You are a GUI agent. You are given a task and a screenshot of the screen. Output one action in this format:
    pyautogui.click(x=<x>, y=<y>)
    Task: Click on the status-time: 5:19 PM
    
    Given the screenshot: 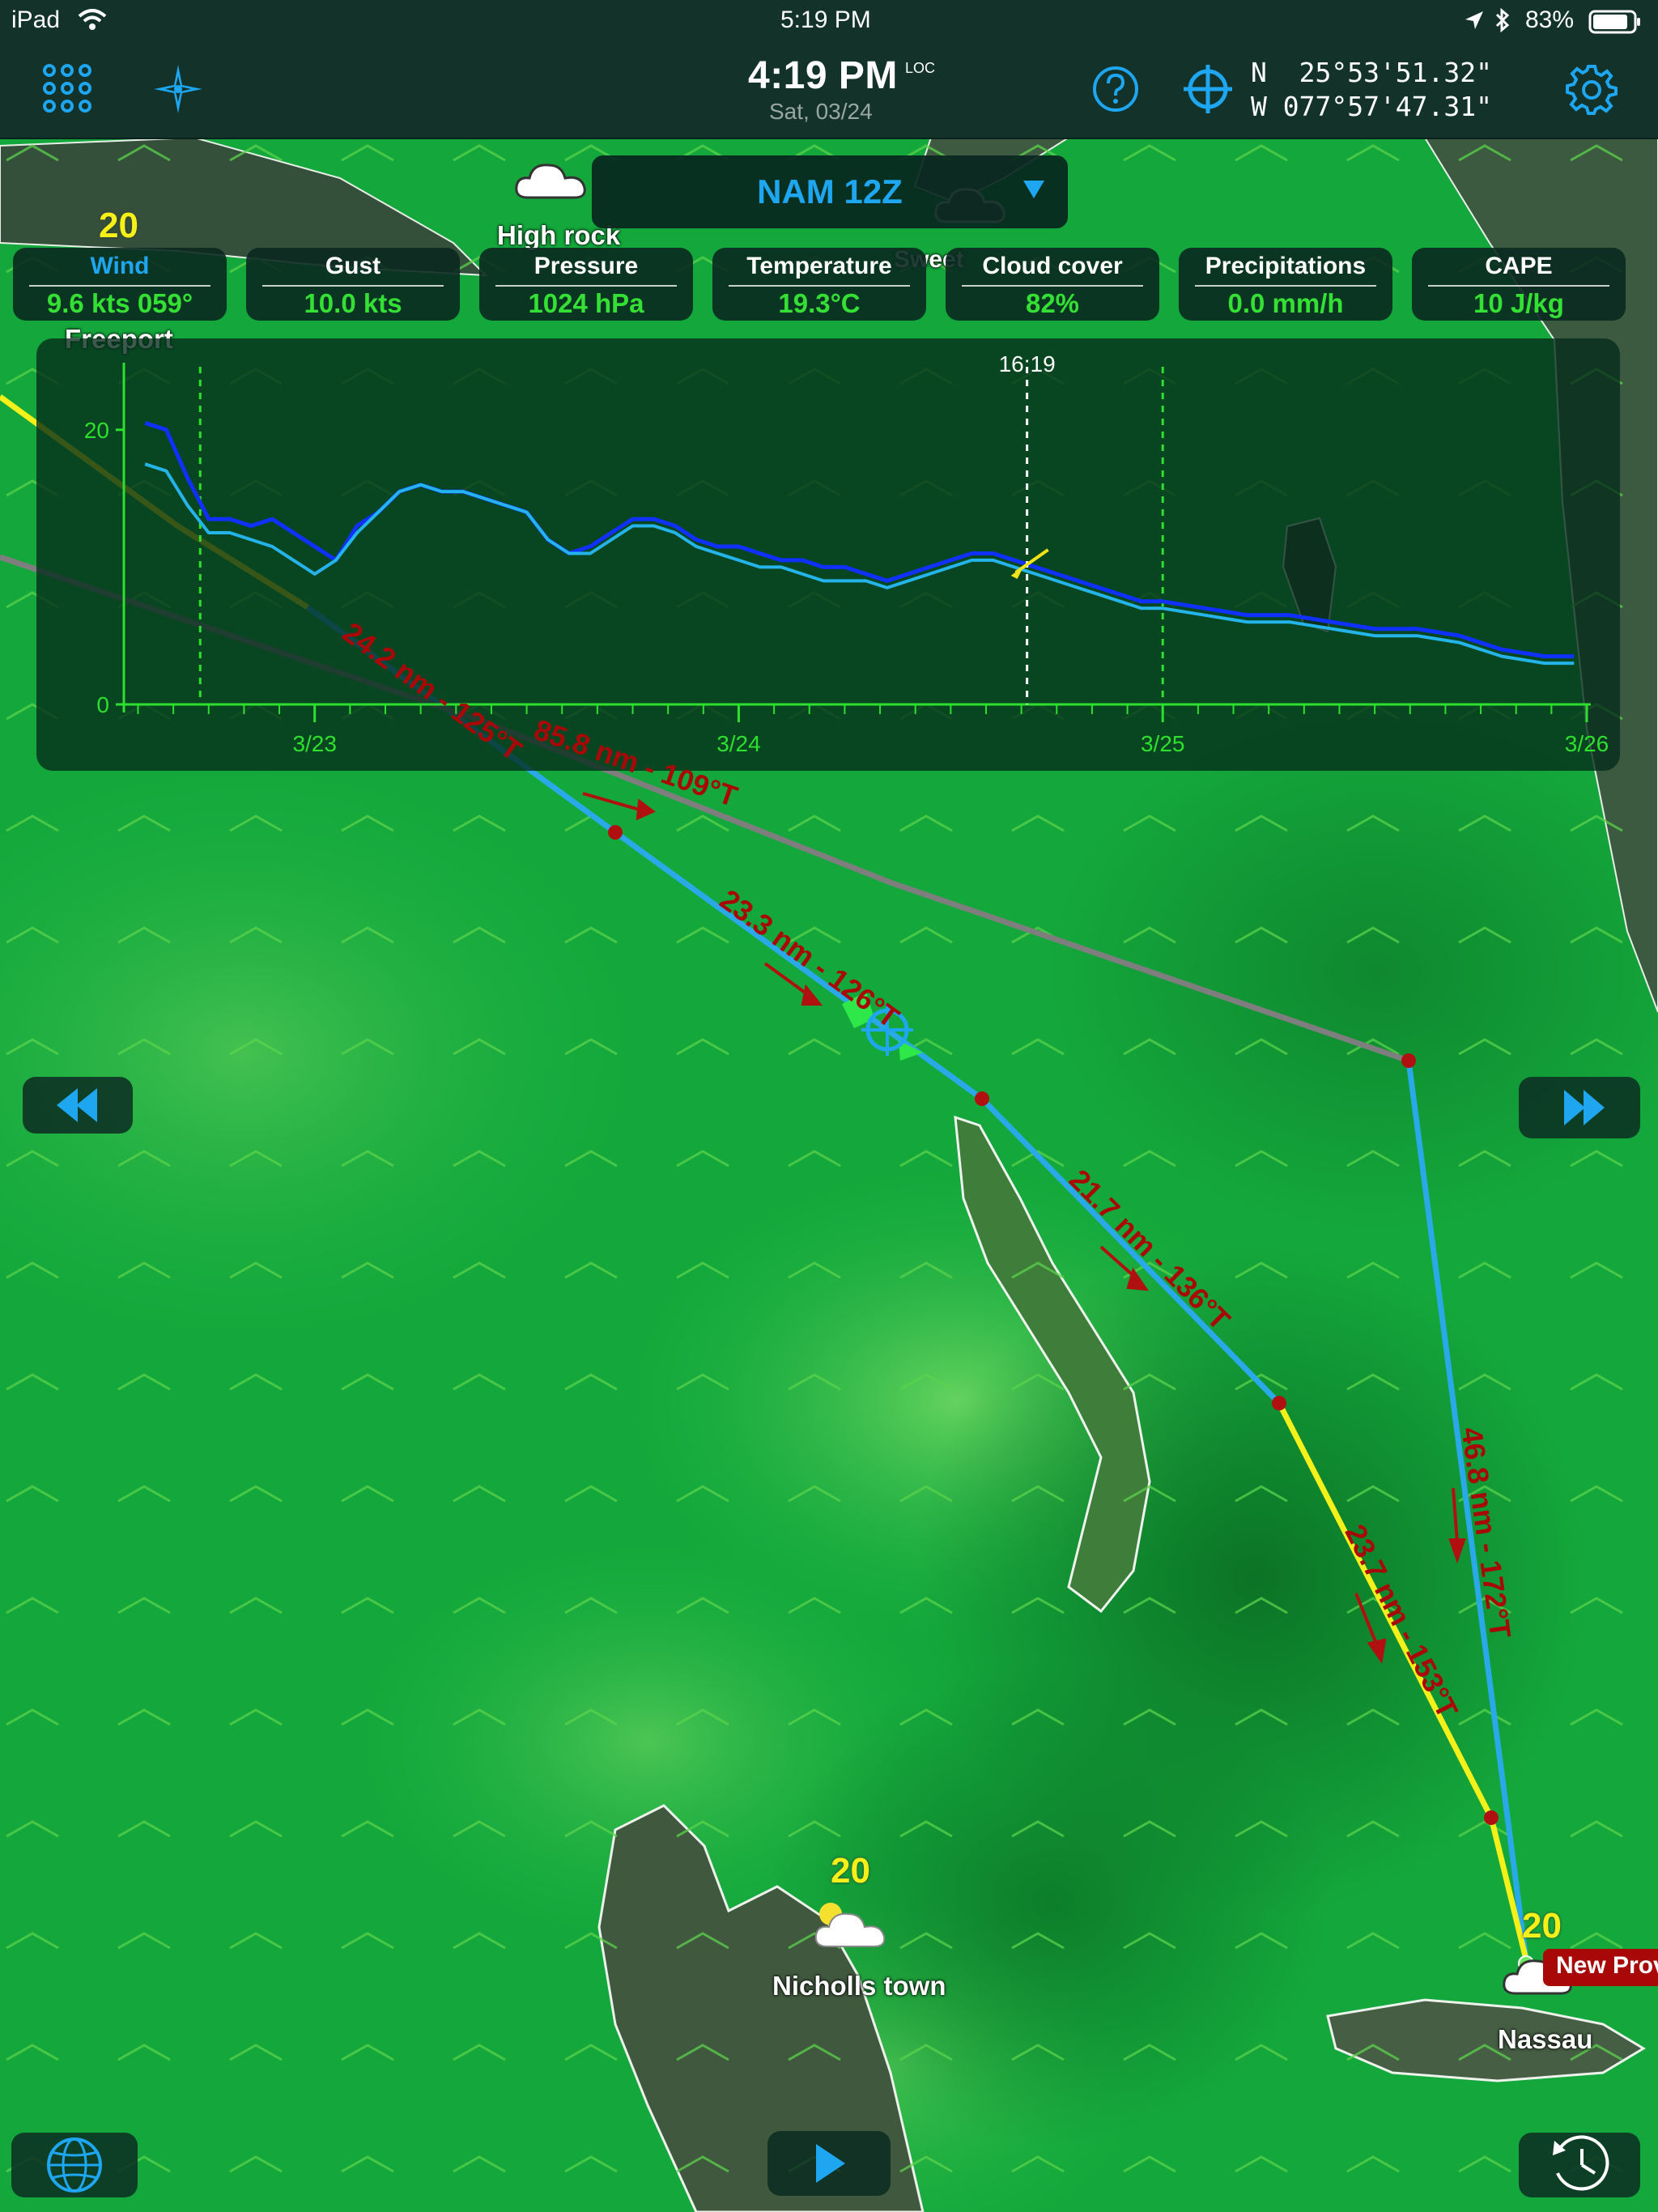 What is the action you would take?
    pyautogui.click(x=825, y=19)
    